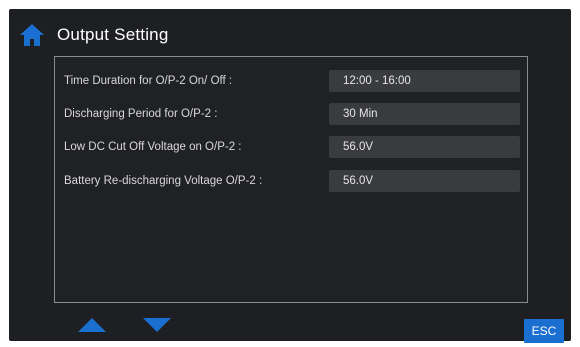 The image size is (580, 347). What do you see at coordinates (424, 114) in the screenshot?
I see `setting-value-field: 30 Min` at bounding box center [424, 114].